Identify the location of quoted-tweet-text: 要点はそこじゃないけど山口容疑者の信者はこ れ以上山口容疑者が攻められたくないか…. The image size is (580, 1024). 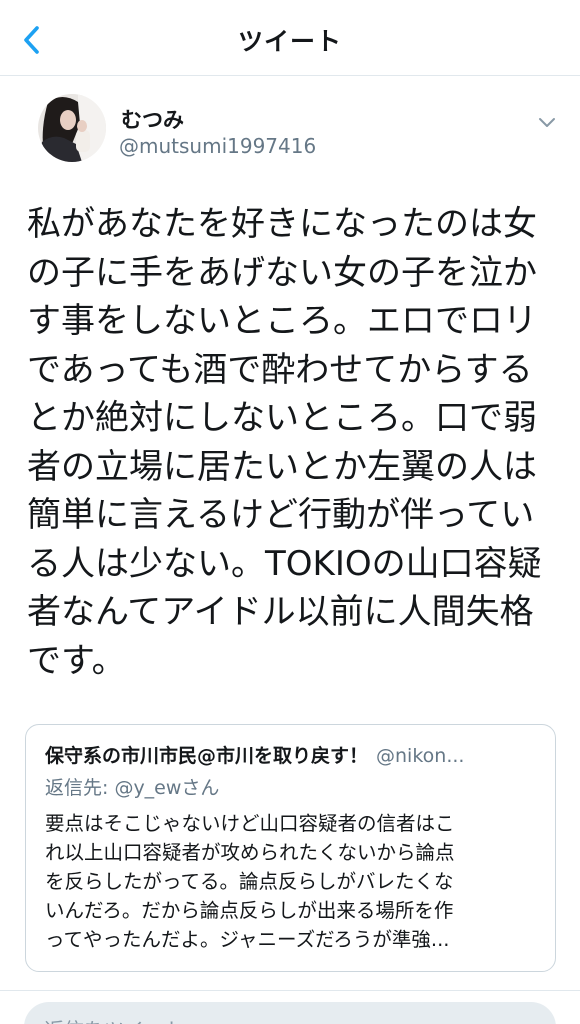
(250, 881).